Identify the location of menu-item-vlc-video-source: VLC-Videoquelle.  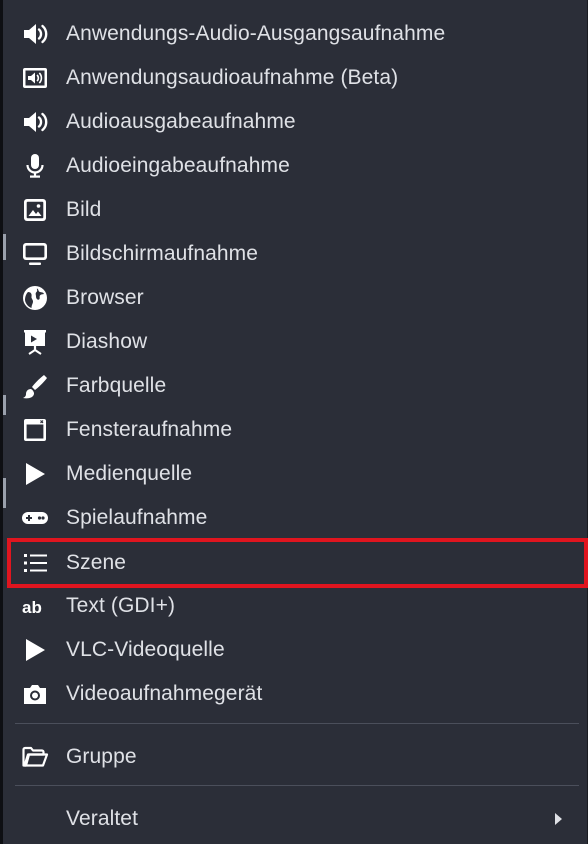
(296, 650).